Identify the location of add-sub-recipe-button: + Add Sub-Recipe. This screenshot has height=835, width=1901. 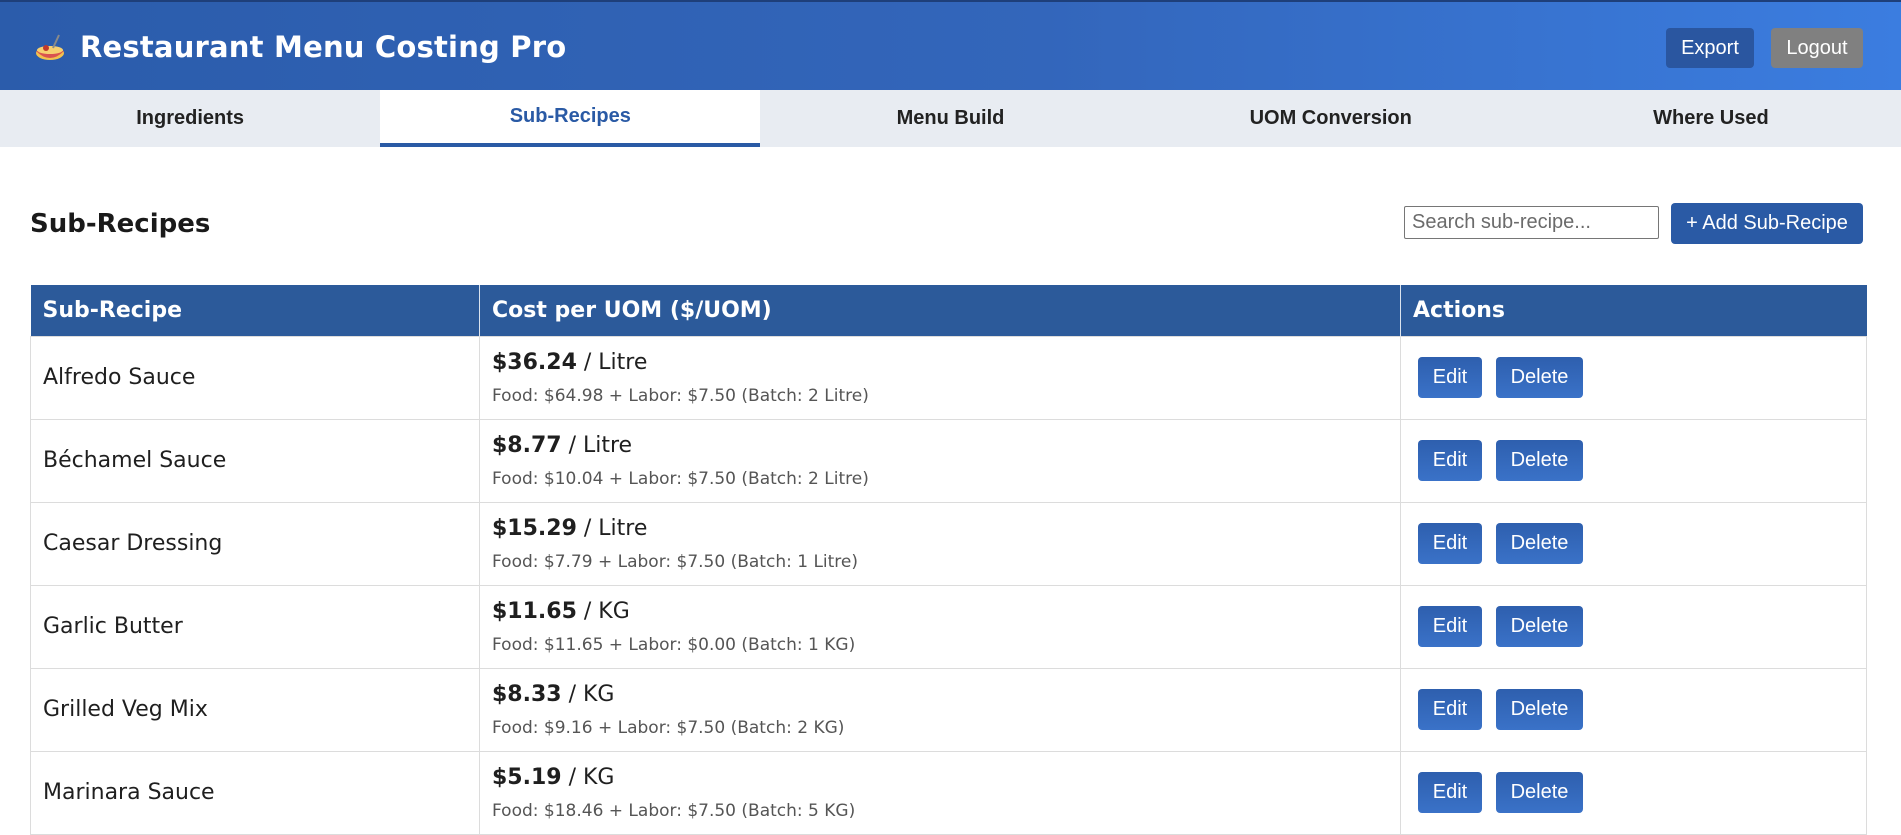
(1767, 223).